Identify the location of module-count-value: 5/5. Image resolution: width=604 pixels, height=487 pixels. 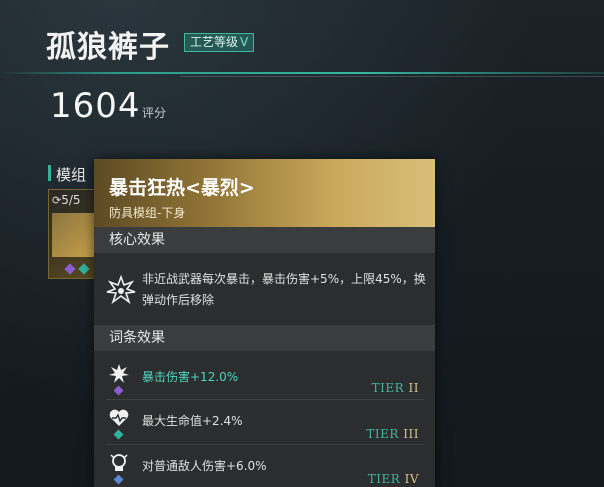
(71, 200).